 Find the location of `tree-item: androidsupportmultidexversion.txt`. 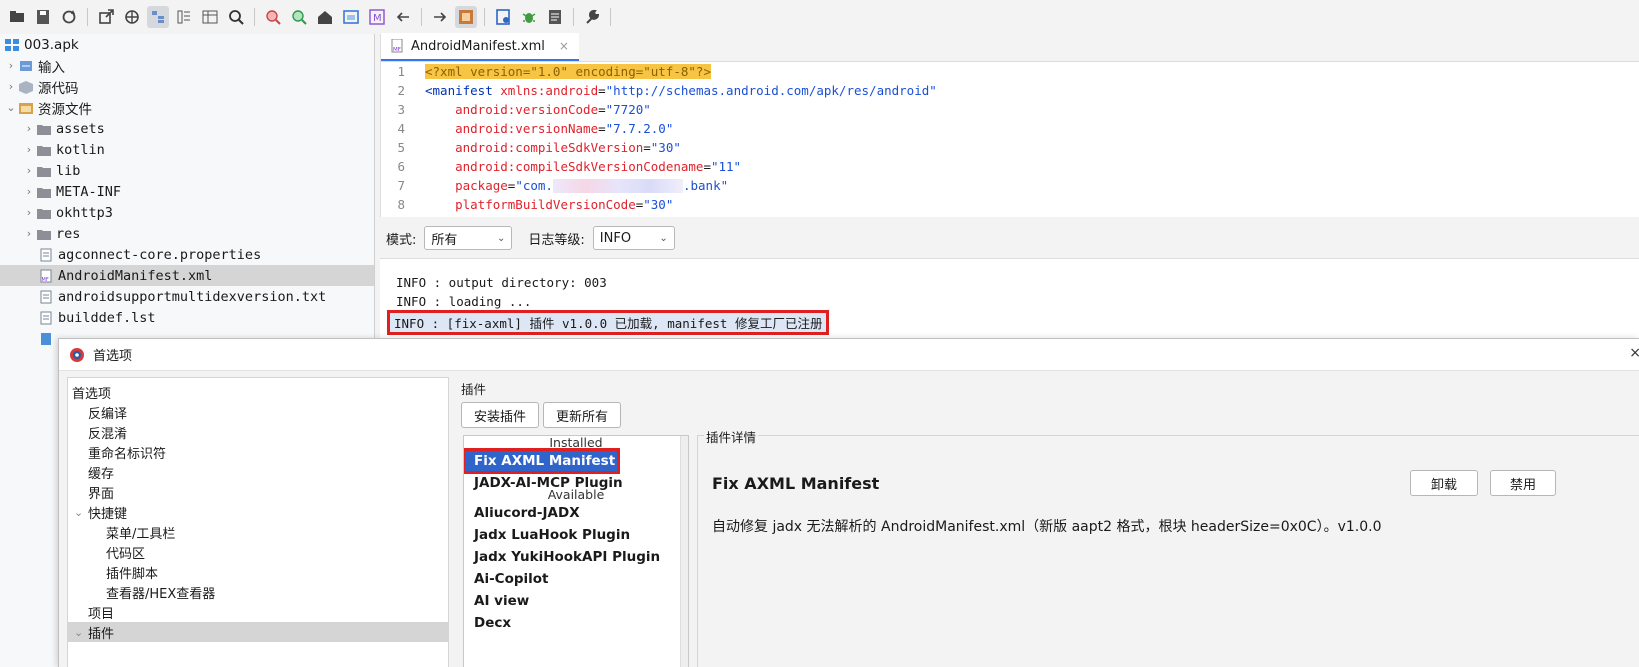

tree-item: androidsupportmultidexversion.txt is located at coordinates (187, 296).